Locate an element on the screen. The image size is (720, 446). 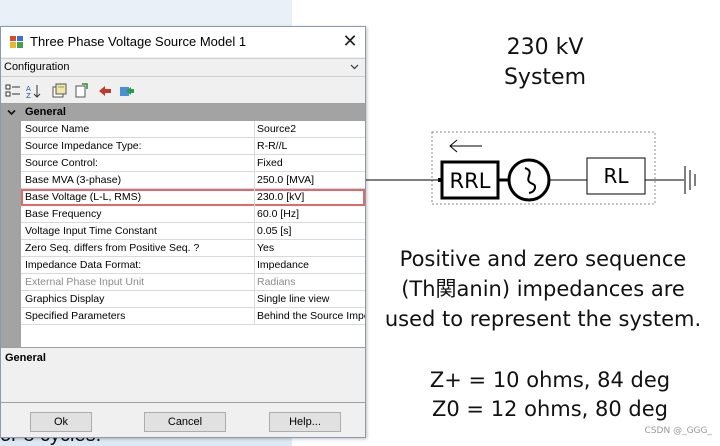
close-icon: ✕ is located at coordinates (350, 41).